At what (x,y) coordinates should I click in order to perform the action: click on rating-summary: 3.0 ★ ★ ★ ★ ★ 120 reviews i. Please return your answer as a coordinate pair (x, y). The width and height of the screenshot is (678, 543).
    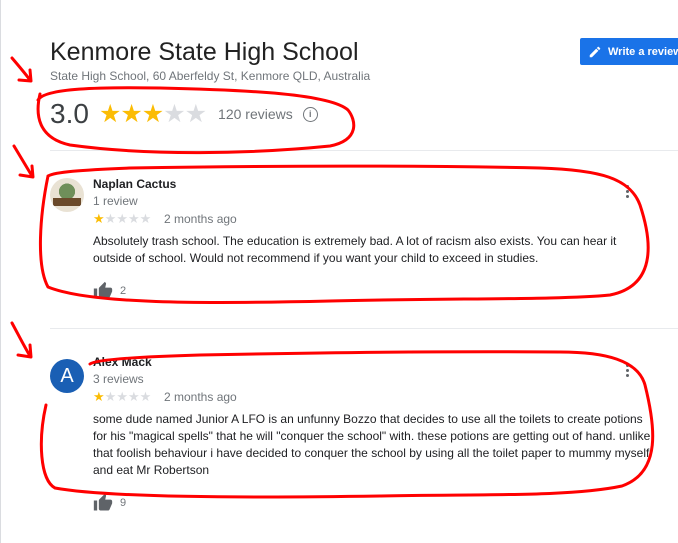
    Looking at the image, I should click on (184, 114).